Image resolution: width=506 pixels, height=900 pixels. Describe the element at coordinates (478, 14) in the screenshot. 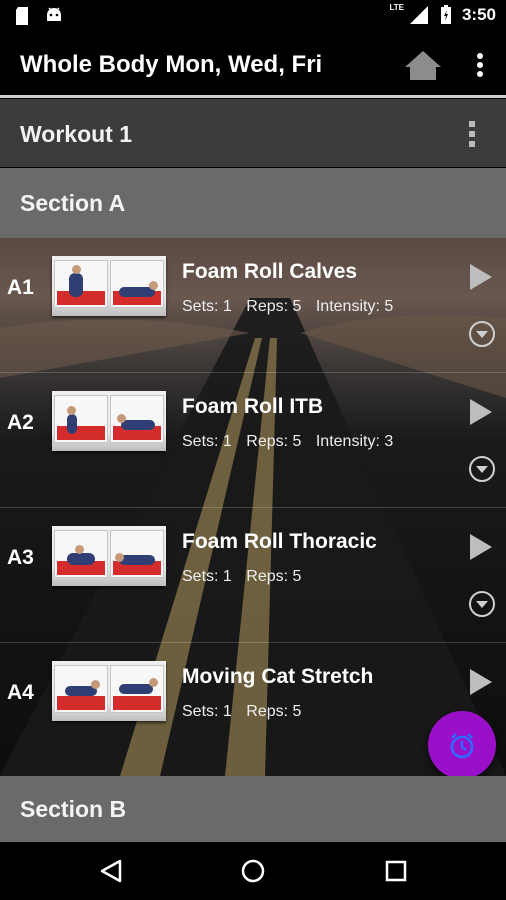

I see `clock: 3:50` at that location.